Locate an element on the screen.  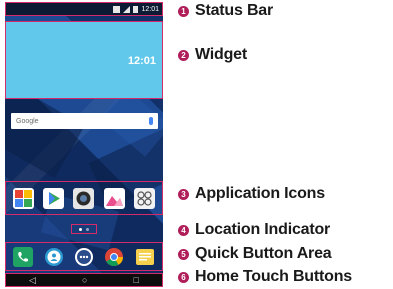
callout-text: Quick Button Area is located at coordinates (263, 253).